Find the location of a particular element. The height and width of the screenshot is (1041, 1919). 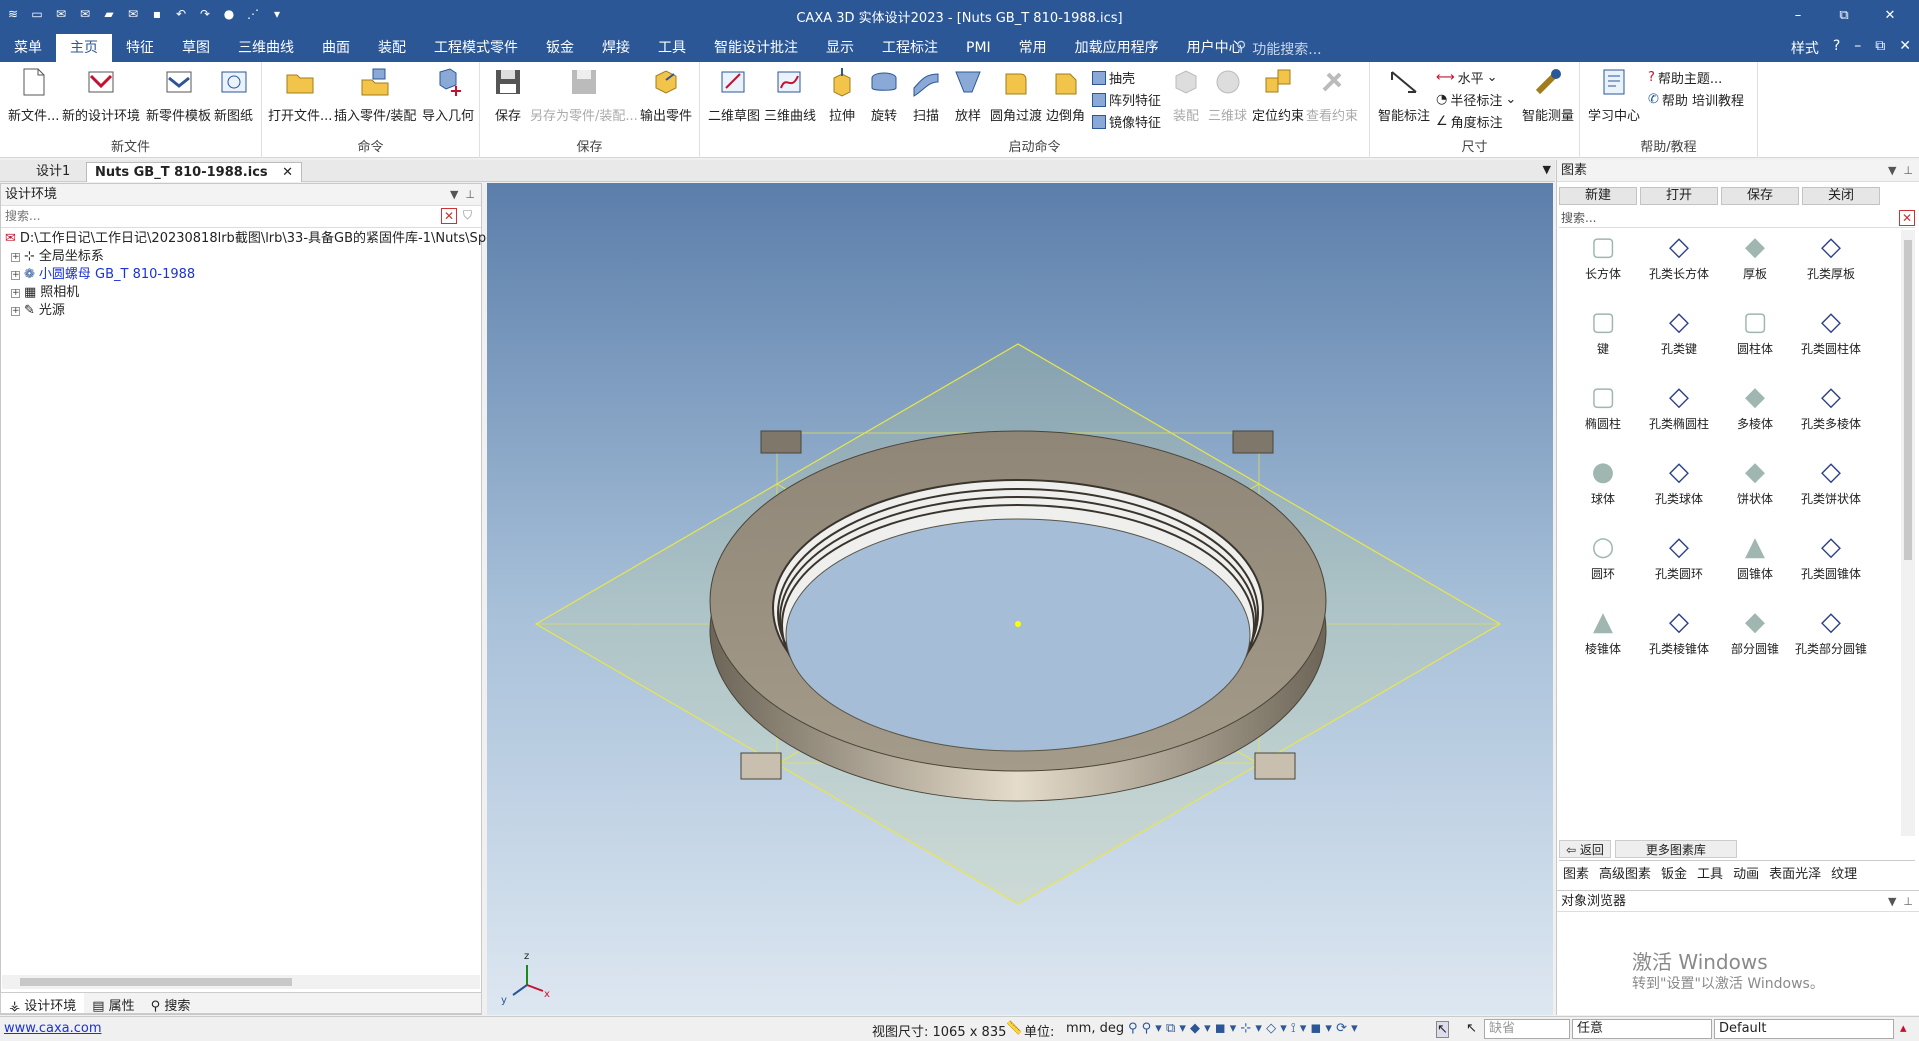

insert-part-button: 插入零件/装配 is located at coordinates (375, 95).